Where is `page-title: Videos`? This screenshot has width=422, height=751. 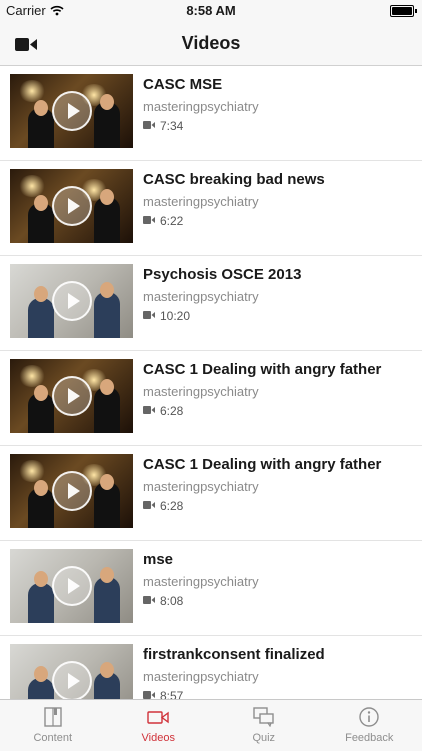 page-title: Videos is located at coordinates (211, 43).